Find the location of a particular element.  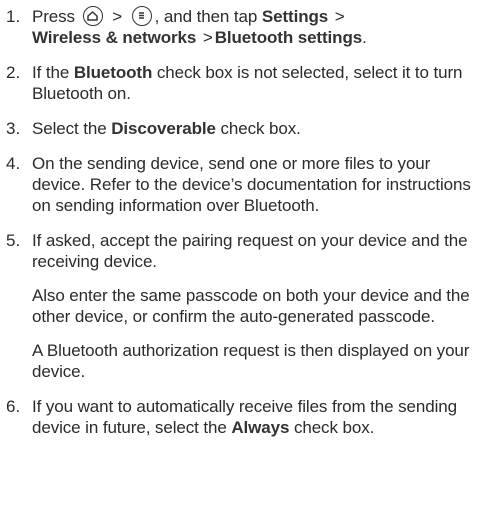

then-tap-text: , and then tap is located at coordinates (206, 16).